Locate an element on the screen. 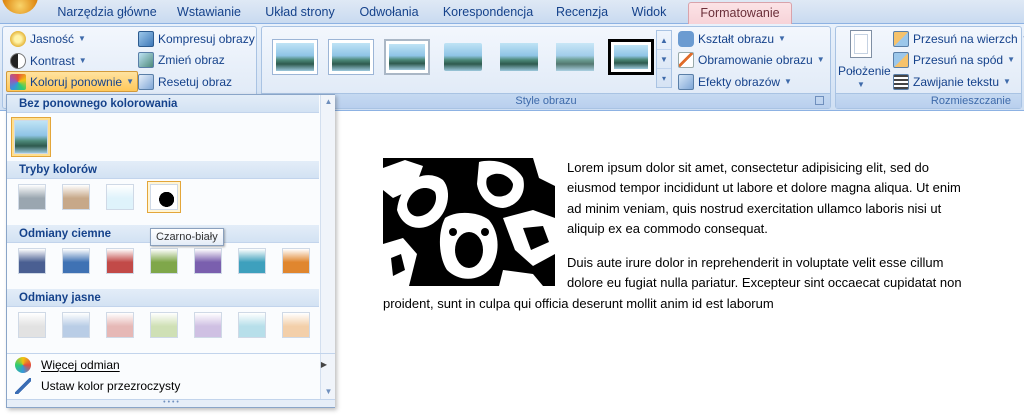  recolor-icon is located at coordinates (18, 81).